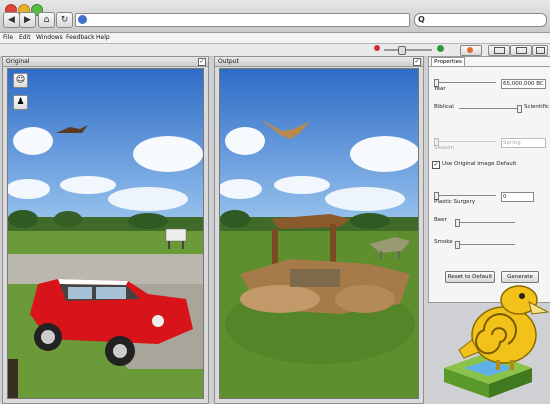 This screenshot has height=404, width=550. Describe the element at coordinates (523, 84) in the screenshot. I see `year-input: 65,000,000 BC` at that location.